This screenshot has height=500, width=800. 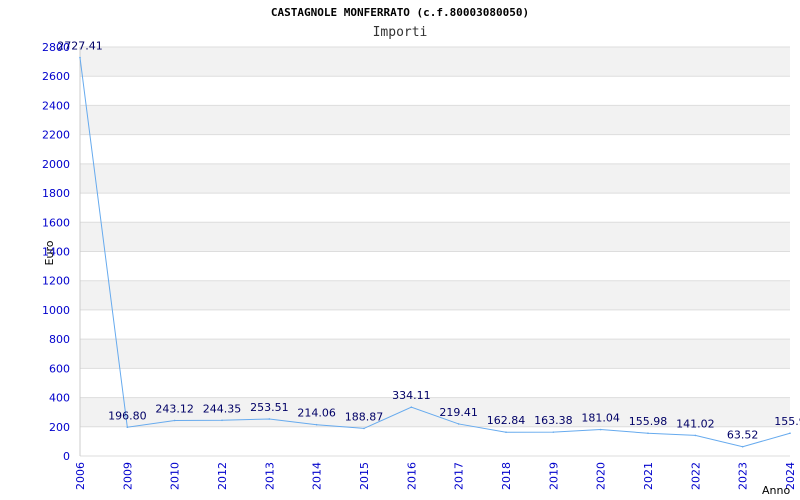 I want to click on y-tick-label: 0, so click(x=66, y=456).